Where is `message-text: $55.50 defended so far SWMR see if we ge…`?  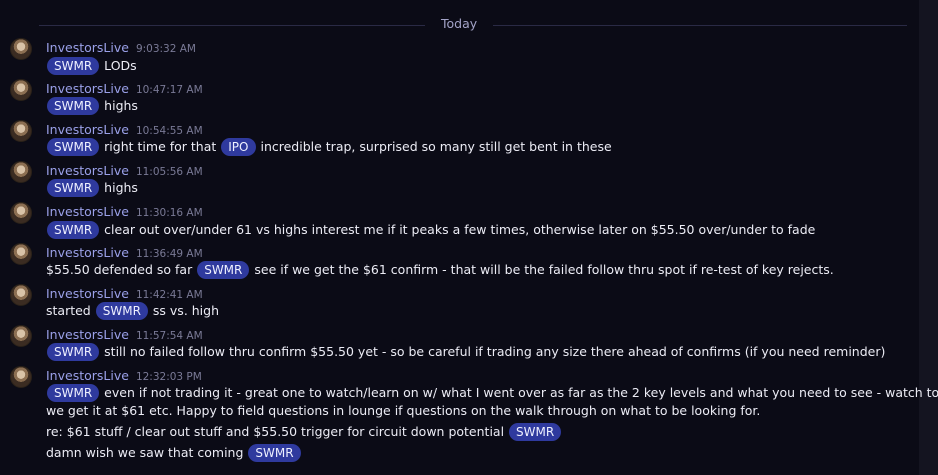
message-text: $55.50 defended so far SWMR see if we ge… is located at coordinates (440, 270).